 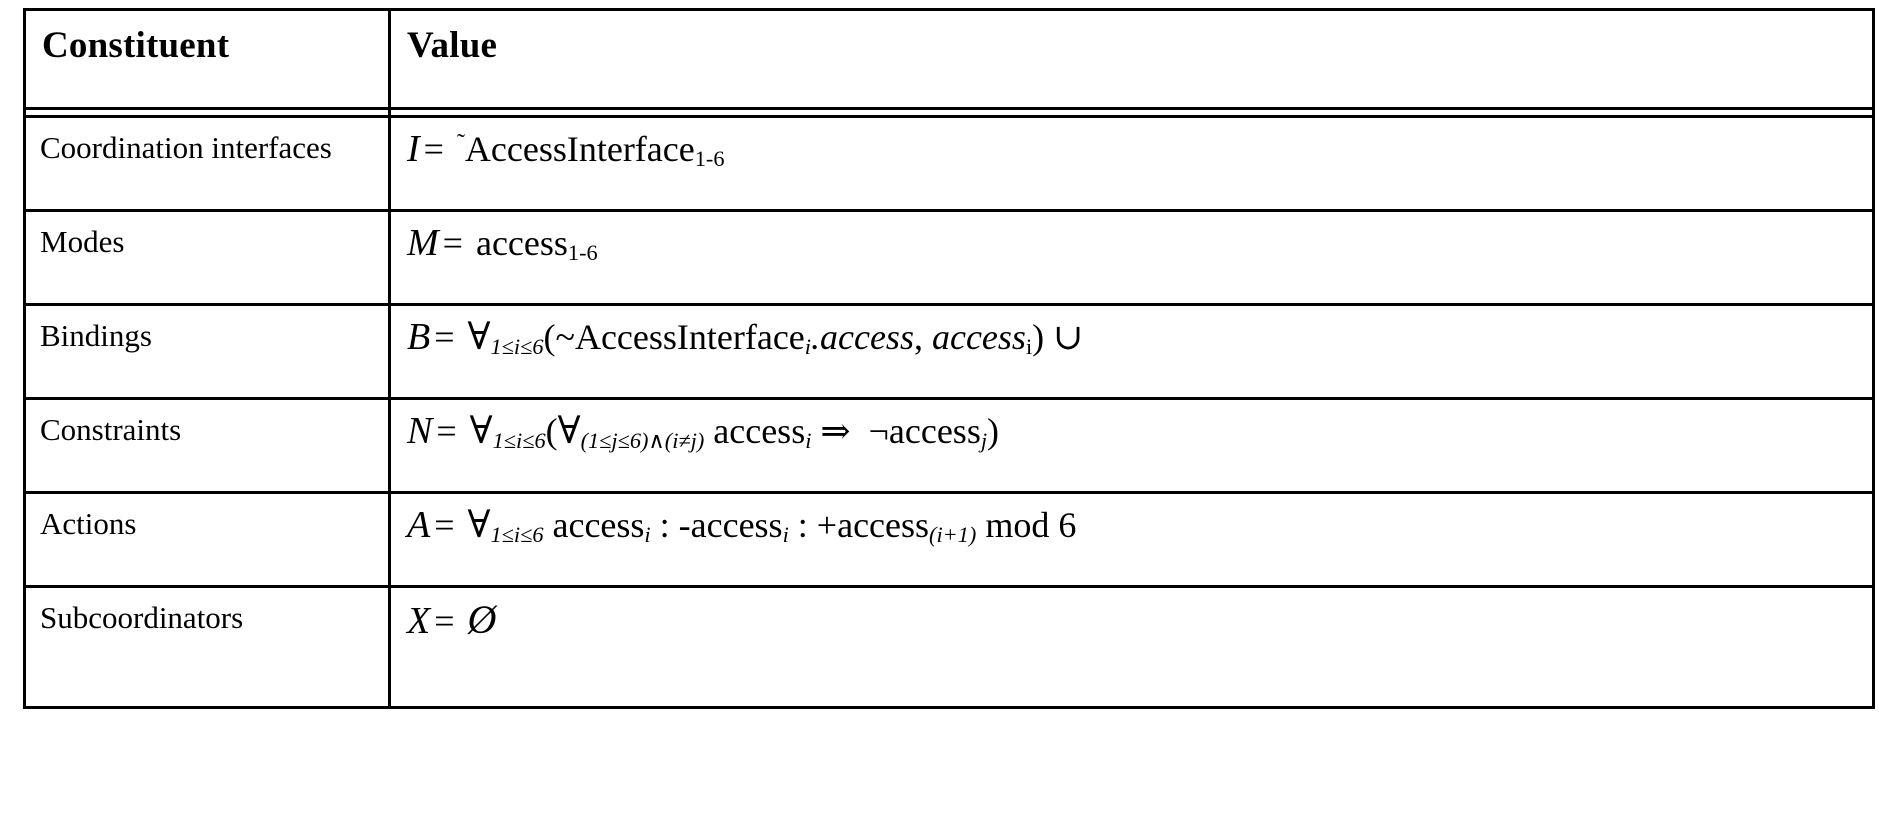 I want to click on column-header-value-label: Value, so click(x=452, y=45).